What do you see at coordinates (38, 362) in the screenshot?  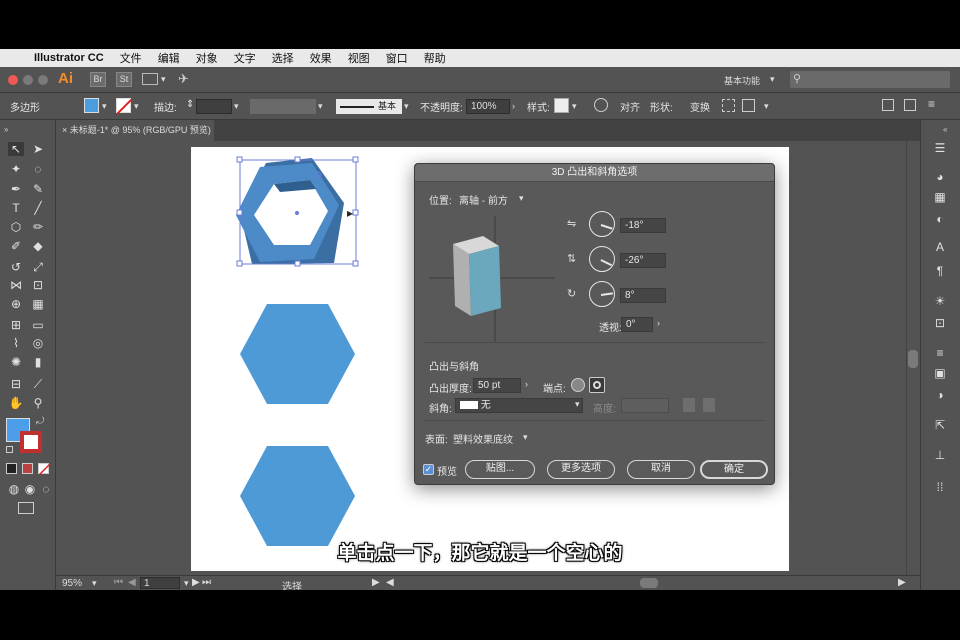 I see `column-graph-tool-icon: ▮` at bounding box center [38, 362].